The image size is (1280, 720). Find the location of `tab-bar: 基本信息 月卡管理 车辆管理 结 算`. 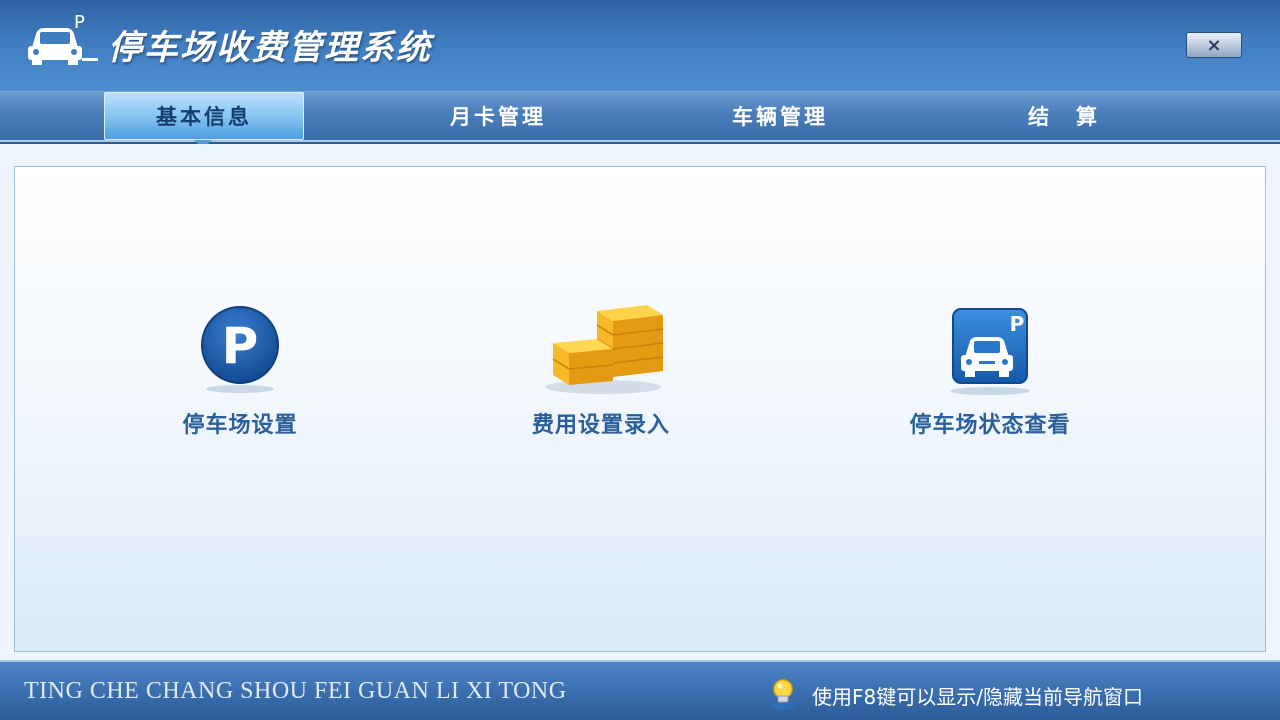

tab-bar: 基本信息 月卡管理 车辆管理 结 算 is located at coordinates (640, 117).